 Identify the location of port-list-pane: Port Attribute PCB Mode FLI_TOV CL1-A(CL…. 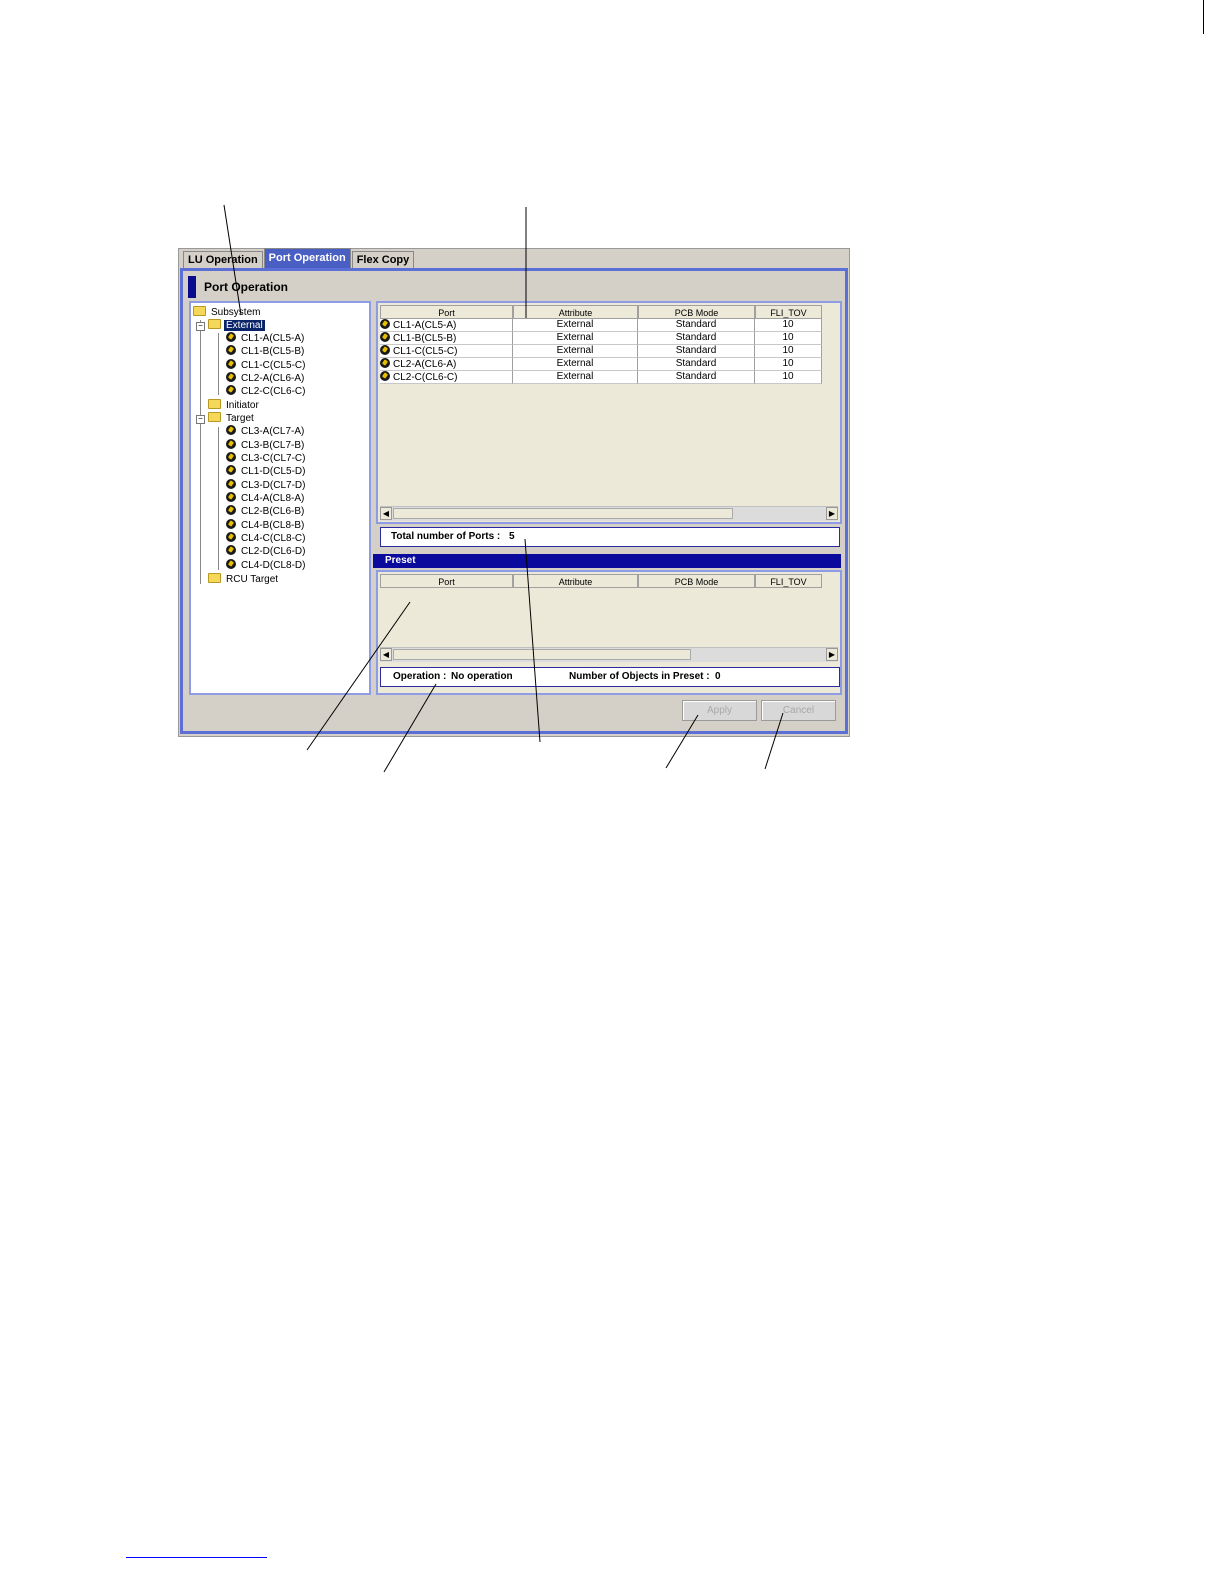
(609, 424).